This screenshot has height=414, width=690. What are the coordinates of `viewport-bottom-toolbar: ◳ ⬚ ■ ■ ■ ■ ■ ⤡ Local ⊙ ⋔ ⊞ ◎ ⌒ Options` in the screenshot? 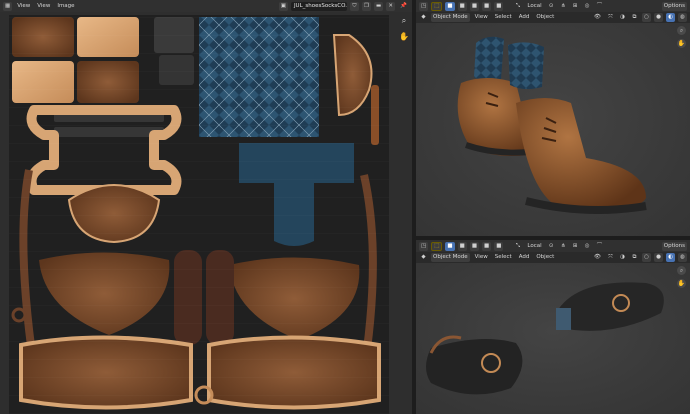 It's located at (553, 246).